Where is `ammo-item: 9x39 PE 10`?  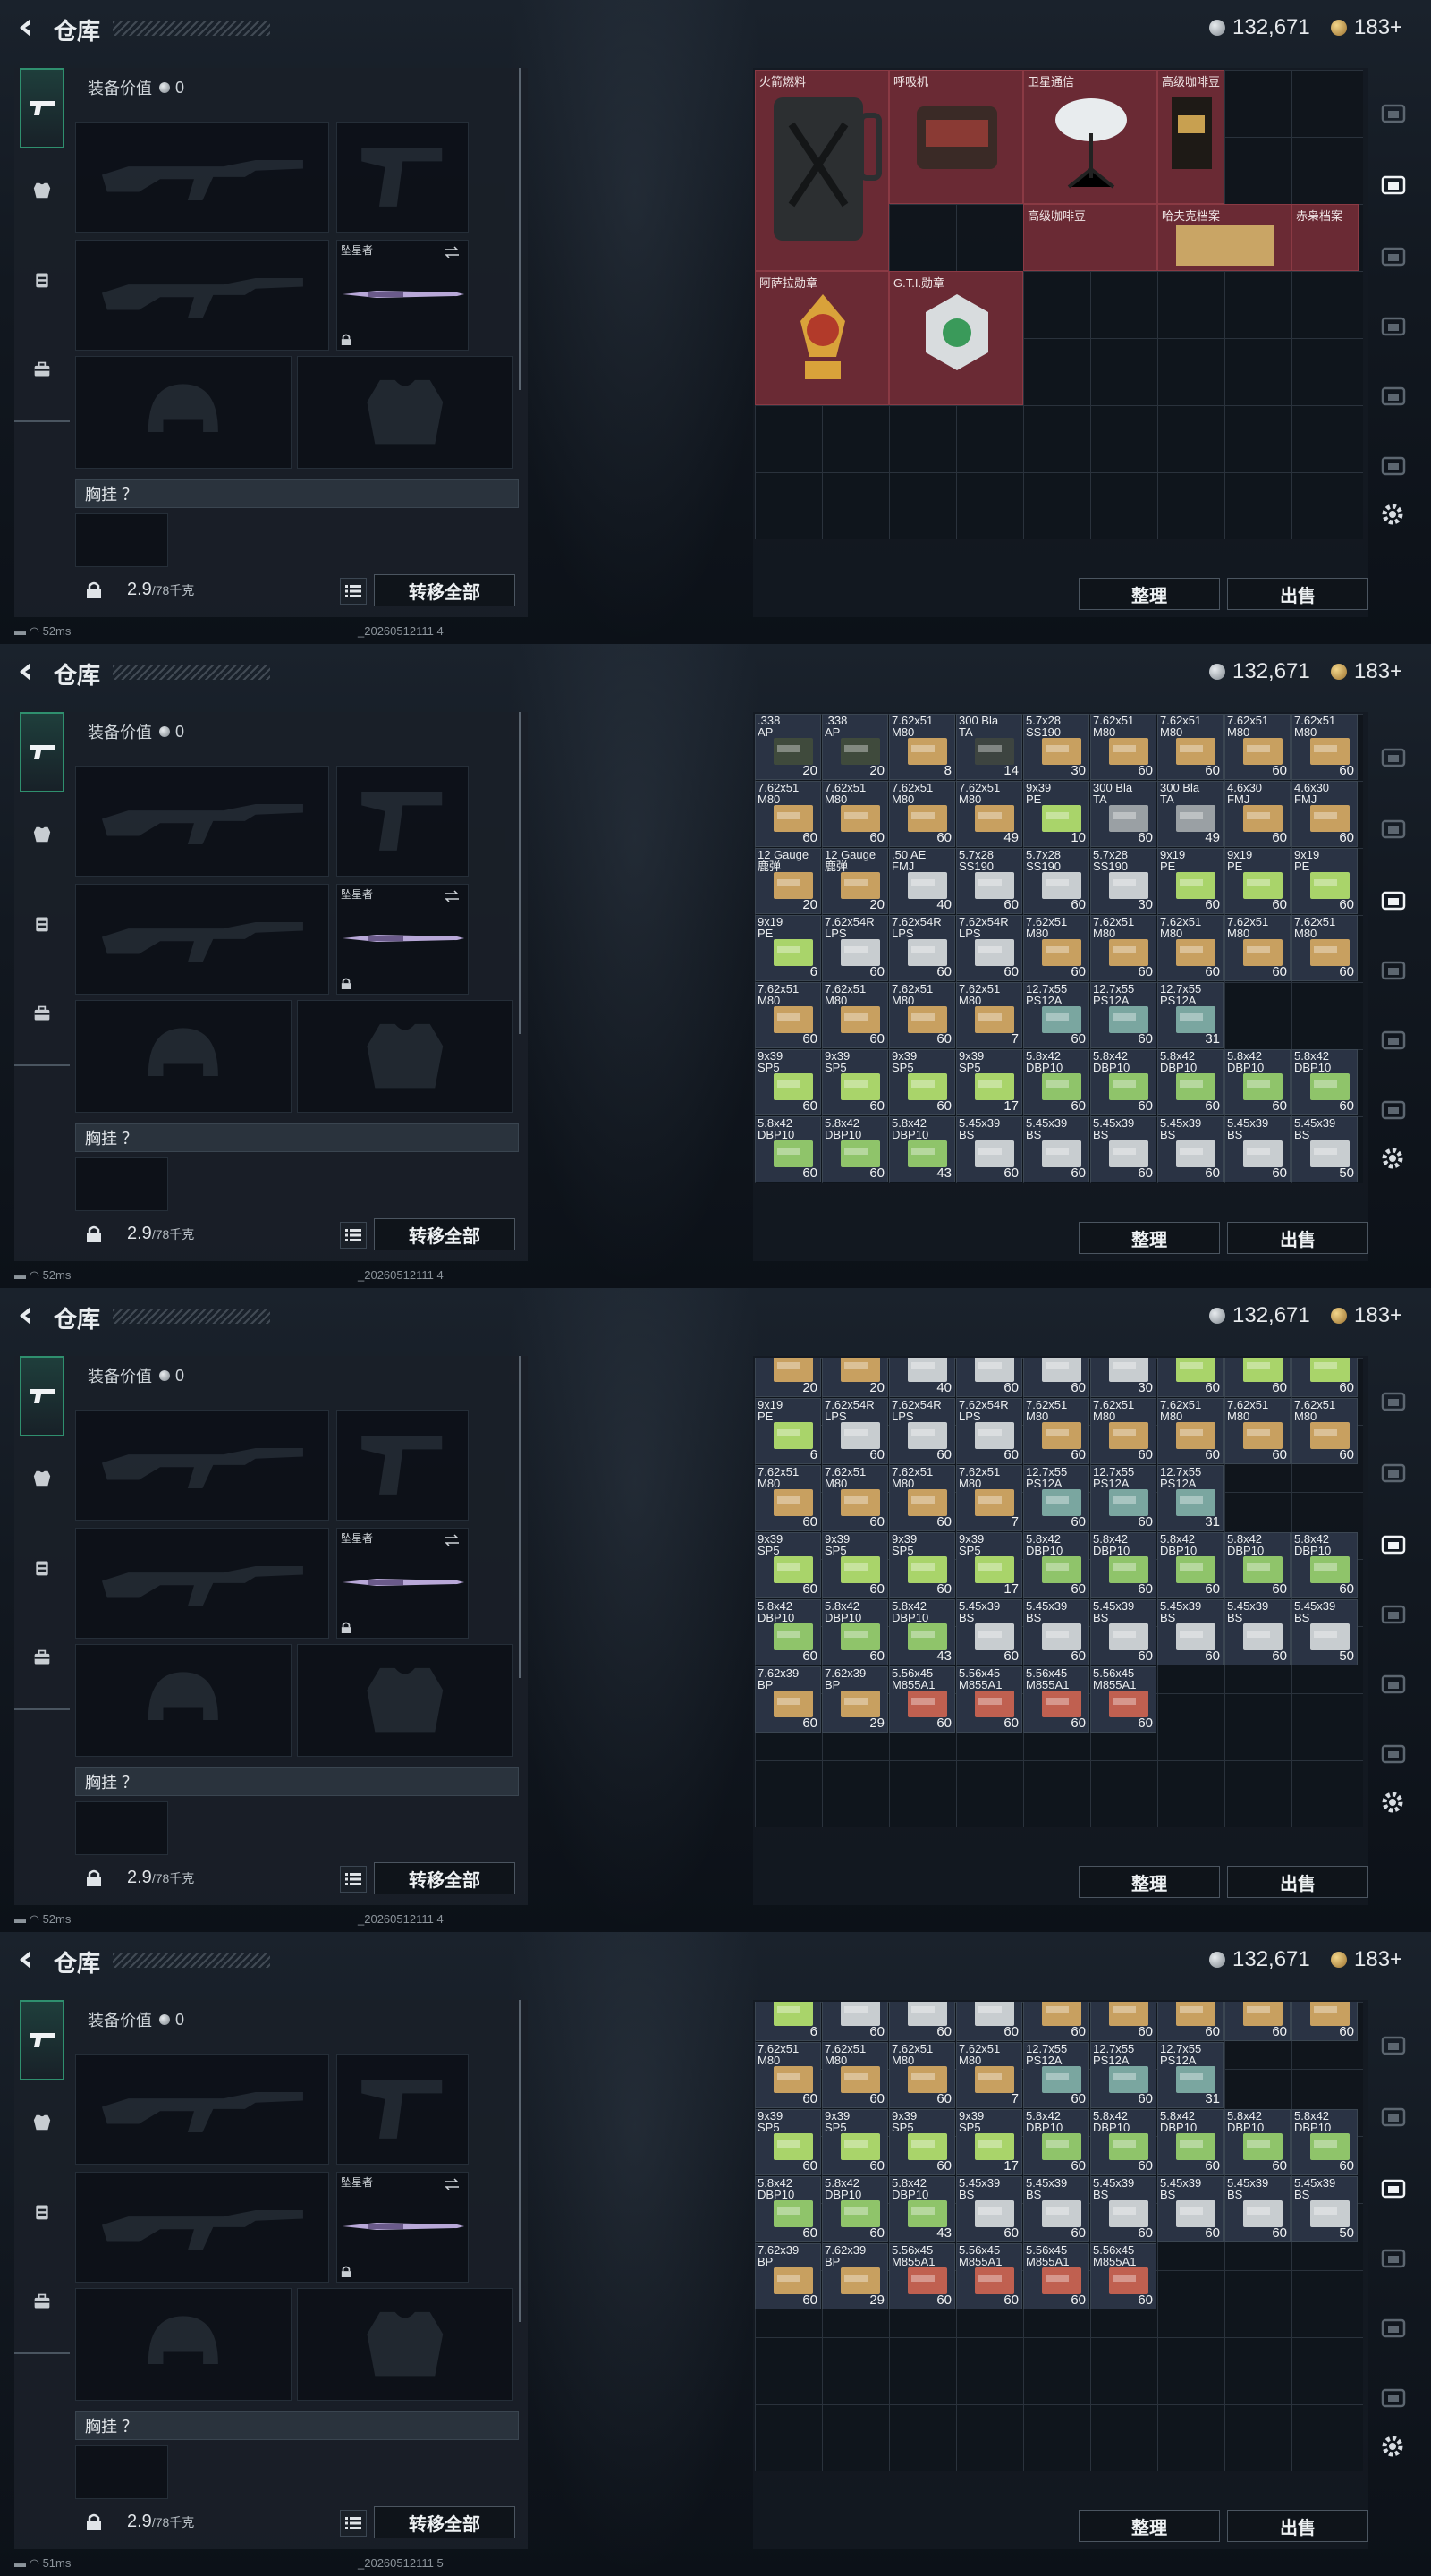 ammo-item: 9x39 PE 10 is located at coordinates (1056, 814).